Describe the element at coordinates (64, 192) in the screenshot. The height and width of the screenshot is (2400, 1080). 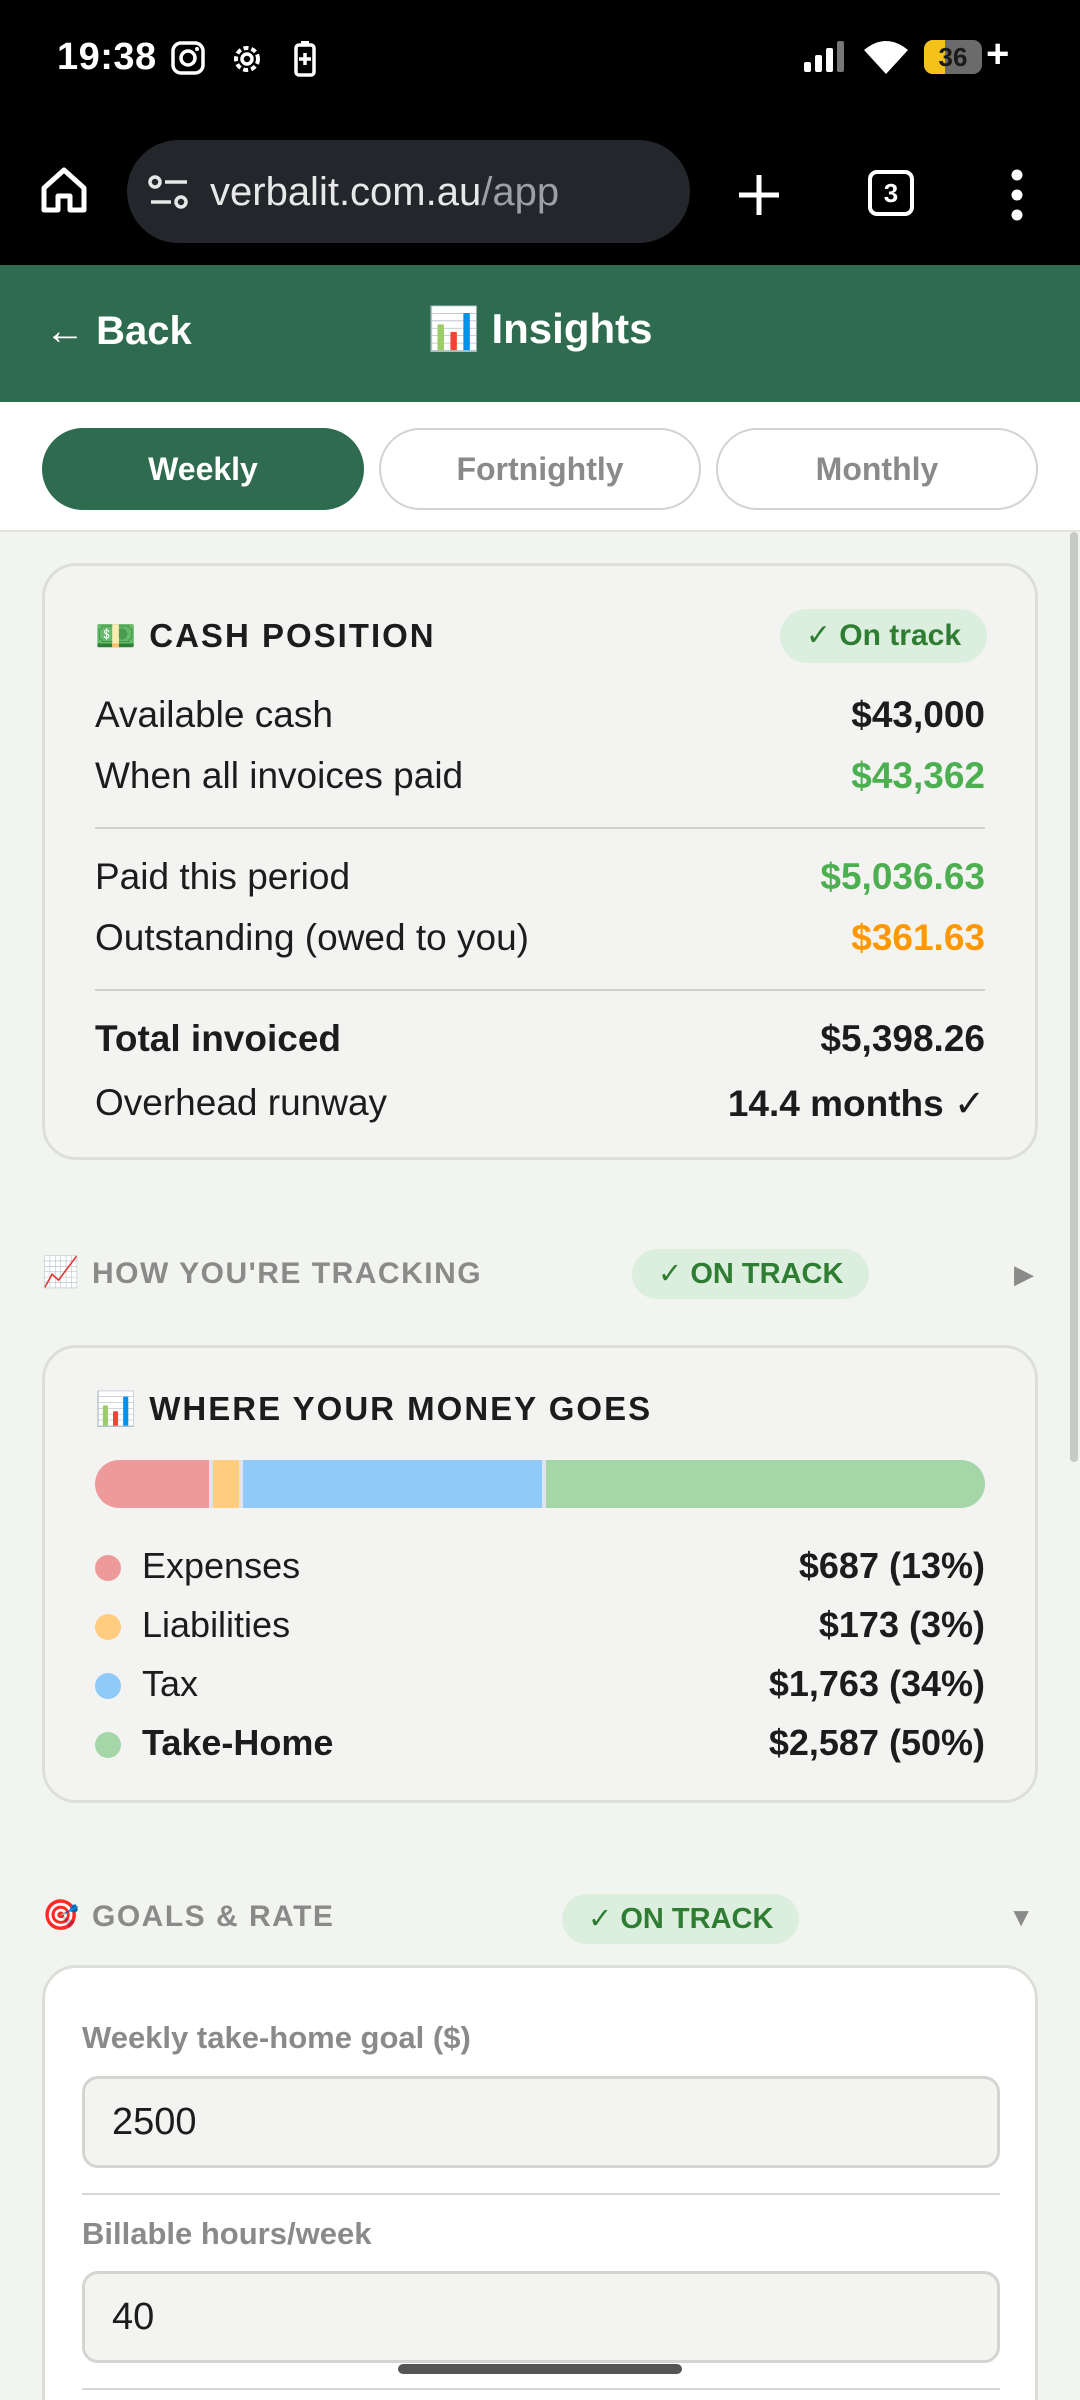
I see `home-icon` at that location.